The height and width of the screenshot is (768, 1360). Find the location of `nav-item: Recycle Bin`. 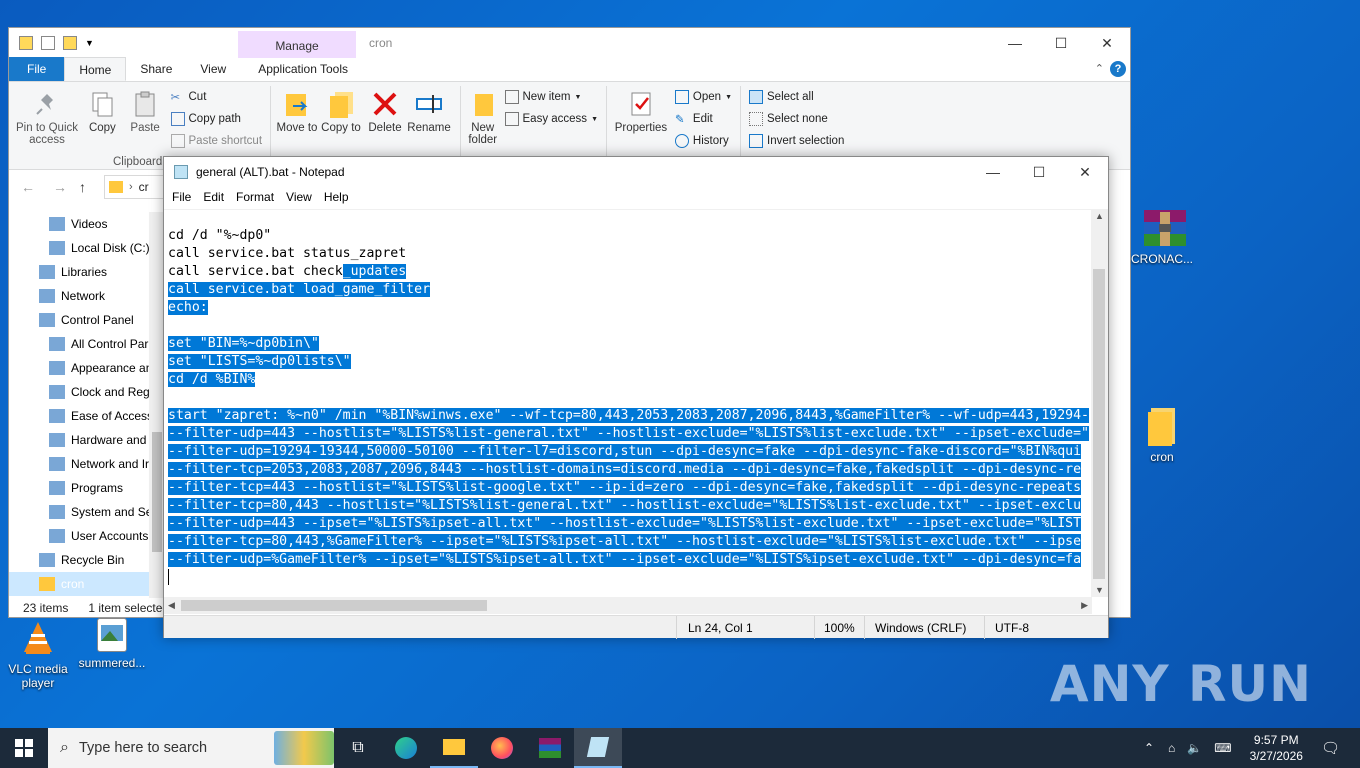

nav-item: Recycle Bin is located at coordinates (83, 560).